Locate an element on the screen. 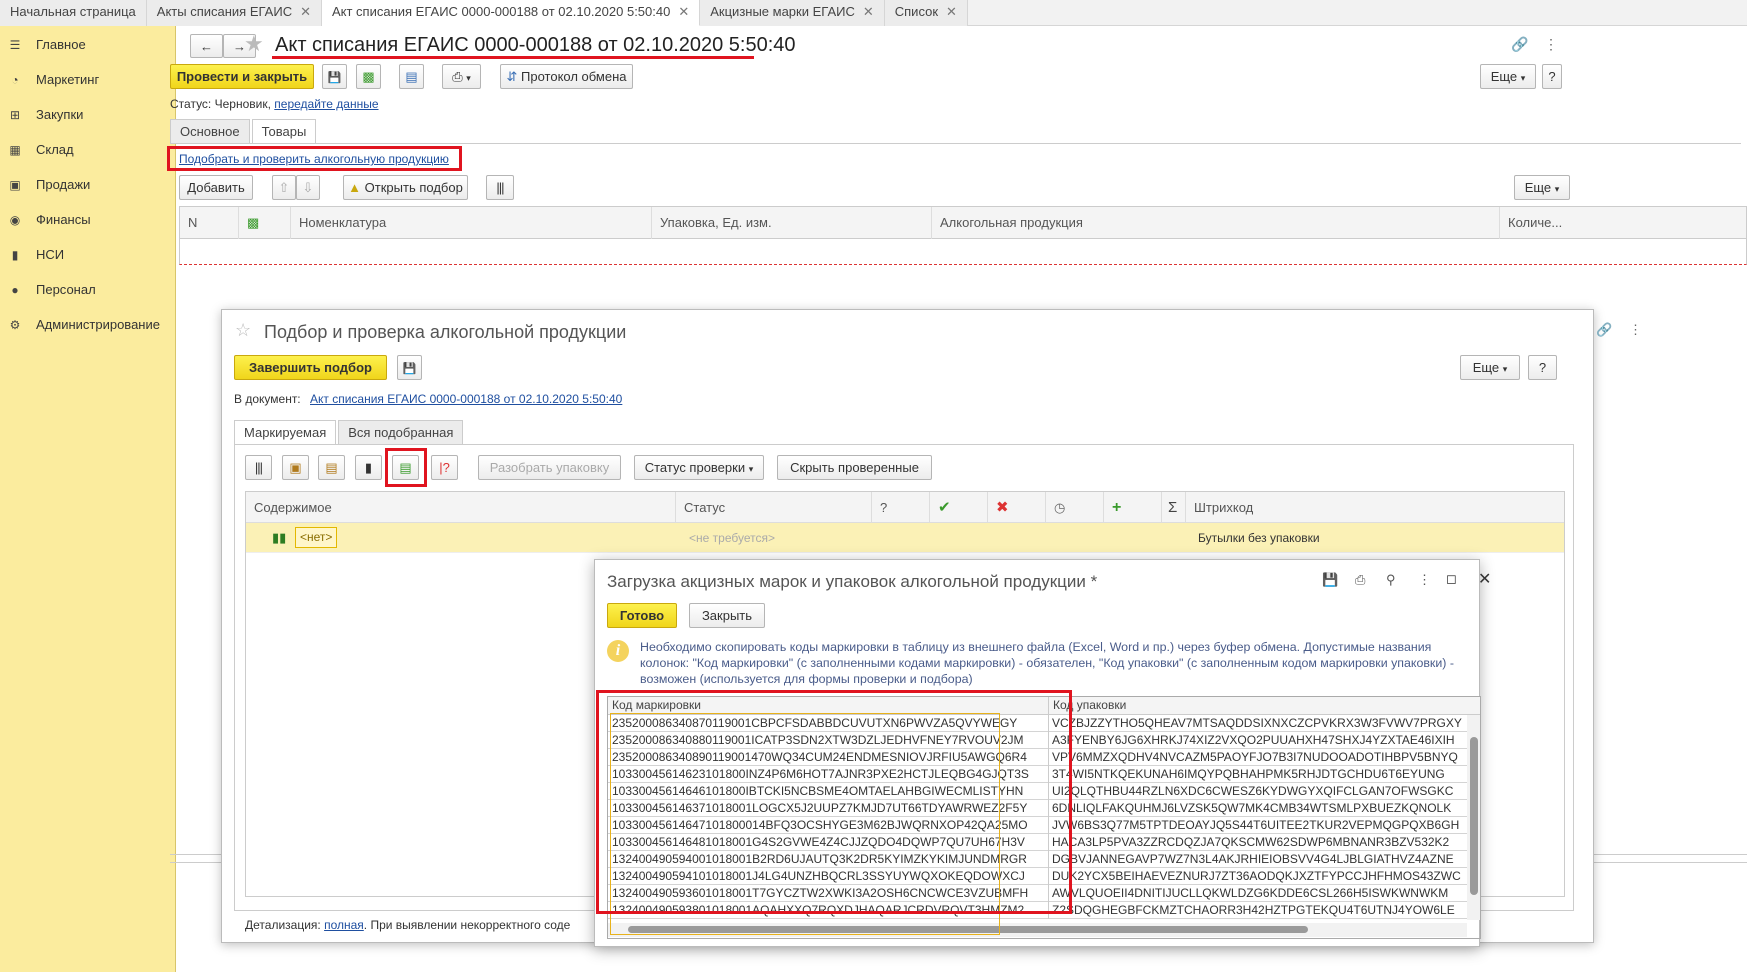 The height and width of the screenshot is (972, 1747). products-table-empty-row is located at coordinates (963, 252).